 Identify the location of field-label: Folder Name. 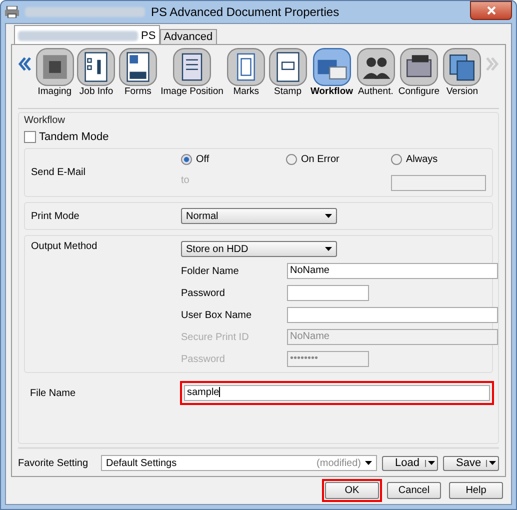
(210, 271).